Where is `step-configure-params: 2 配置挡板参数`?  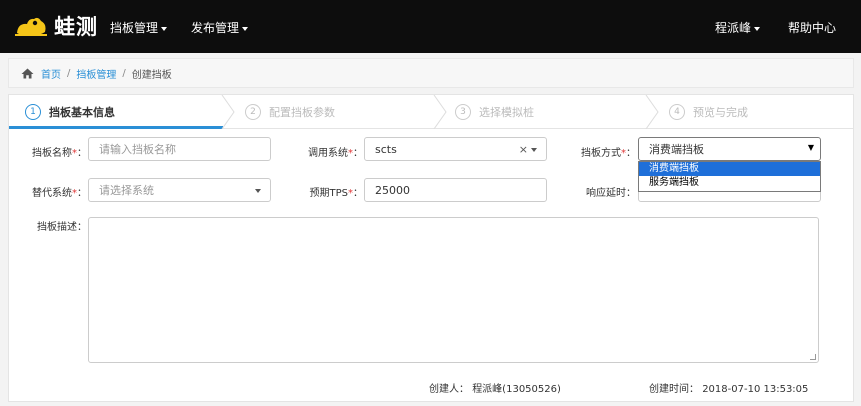 step-configure-params: 2 配置挡板参数 is located at coordinates (290, 112).